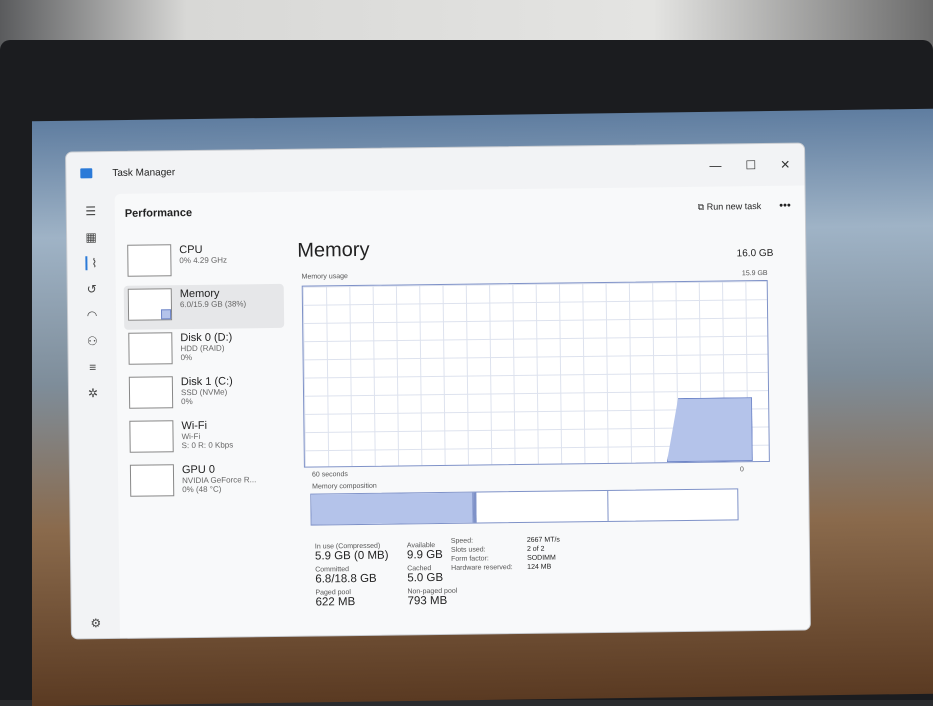 Image resolution: width=933 pixels, height=706 pixels. What do you see at coordinates (158, 213) in the screenshot?
I see `page-title: Performance` at bounding box center [158, 213].